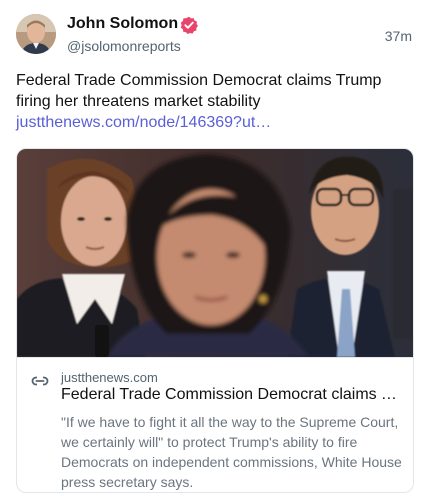 The height and width of the screenshot is (500, 430). I want to click on verified-badge-icon, so click(189, 25).